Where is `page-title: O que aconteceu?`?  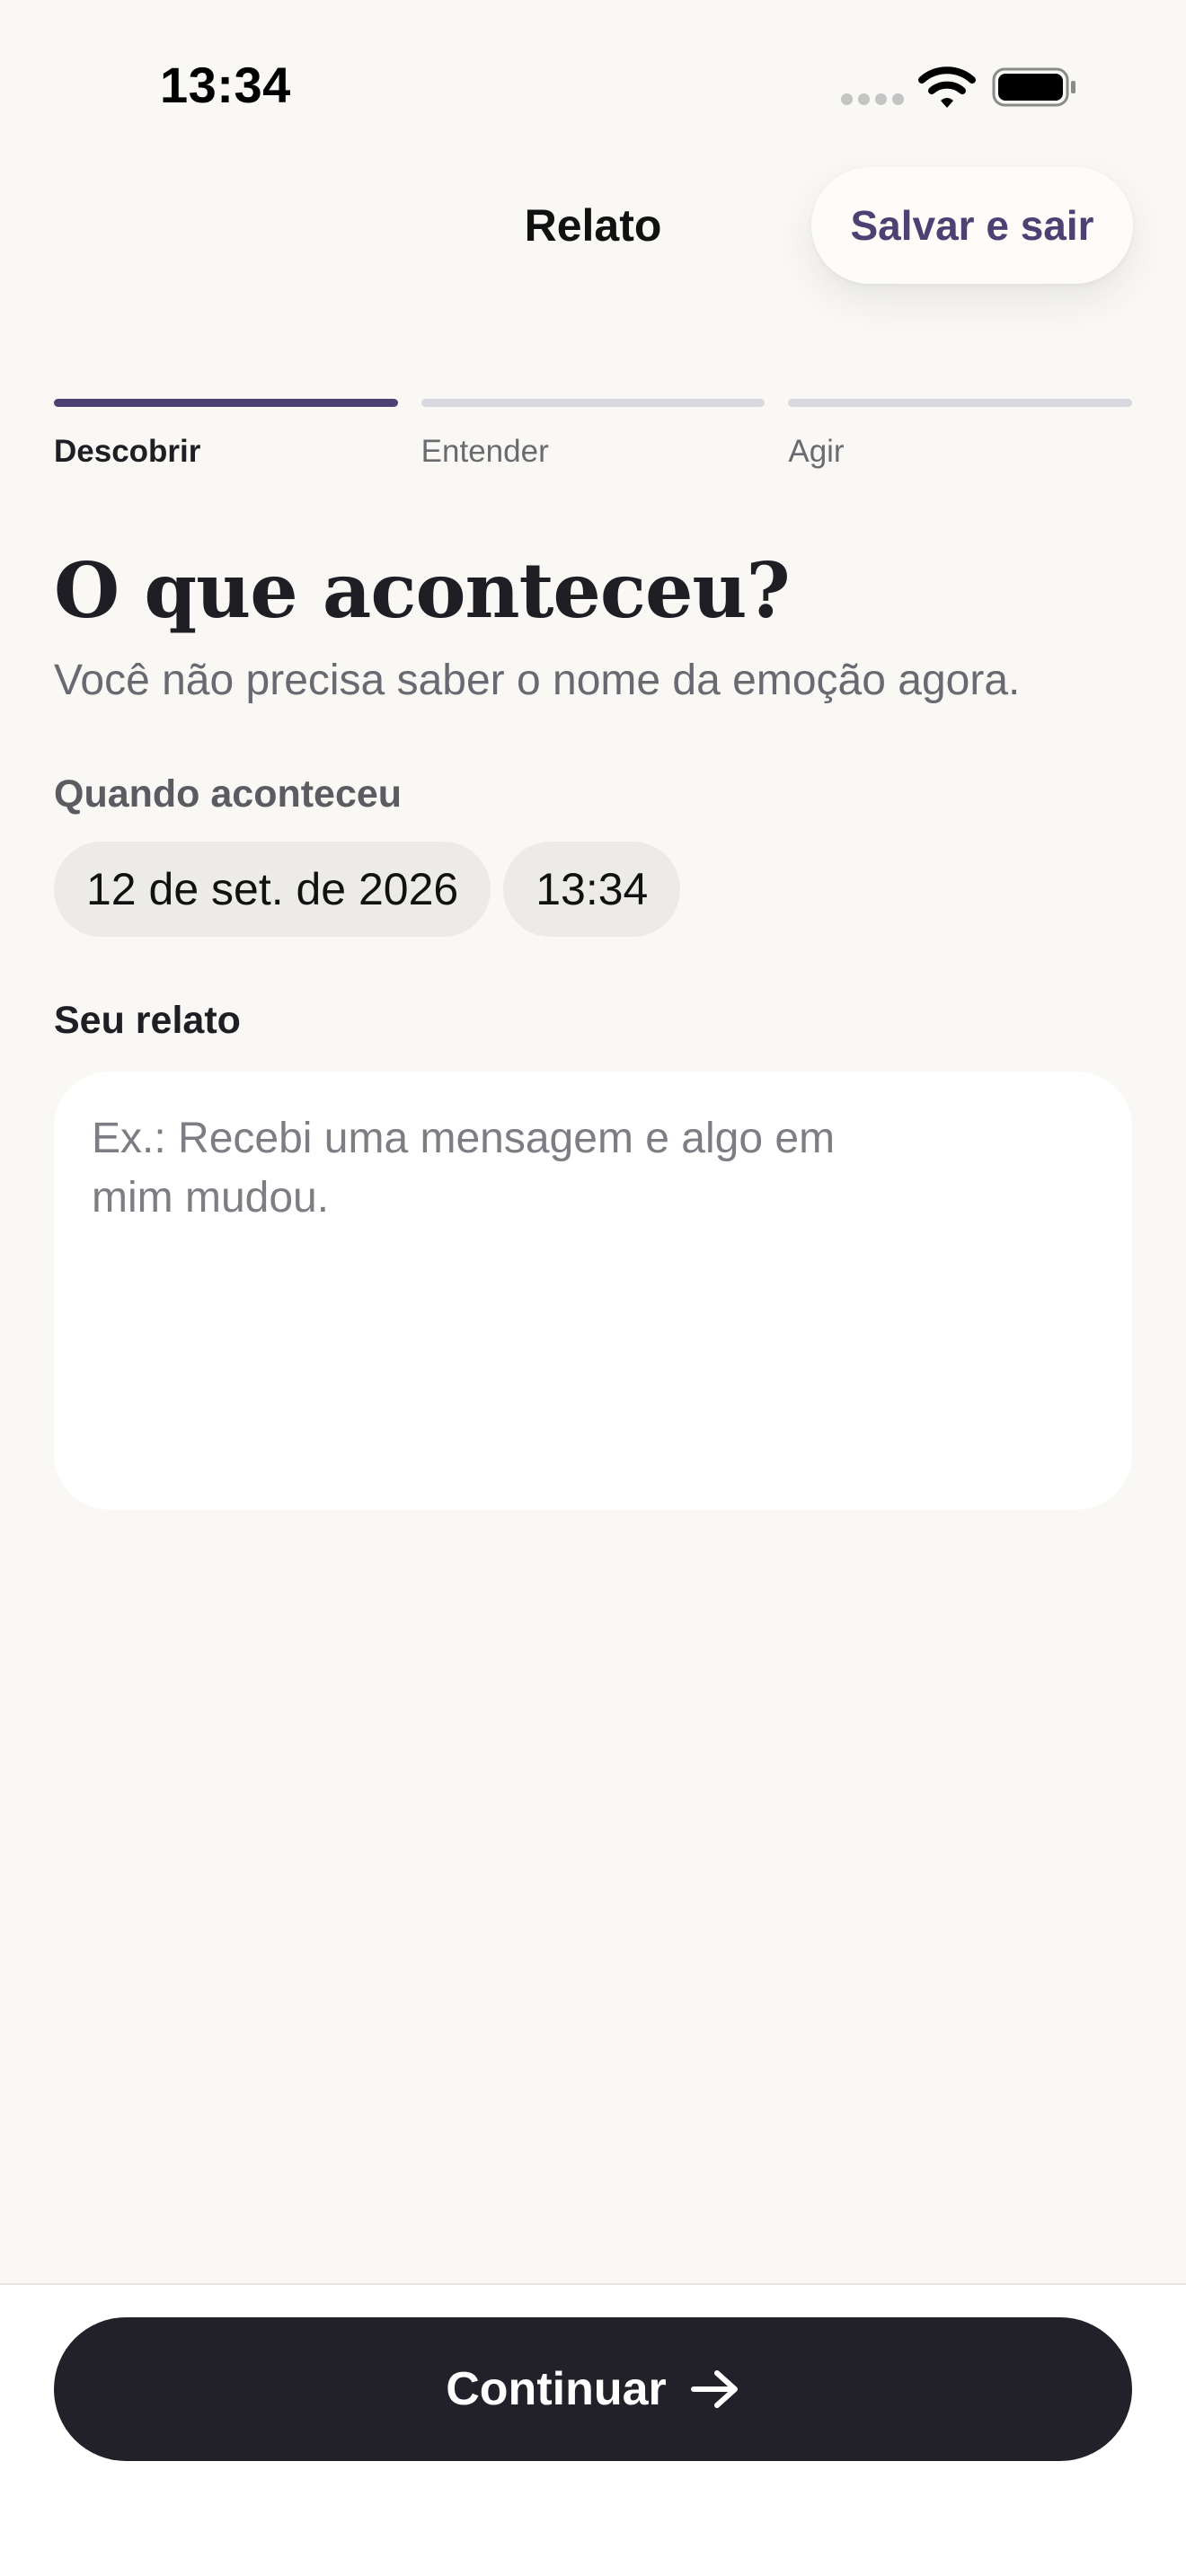
page-title: O que aconteceu? is located at coordinates (422, 590).